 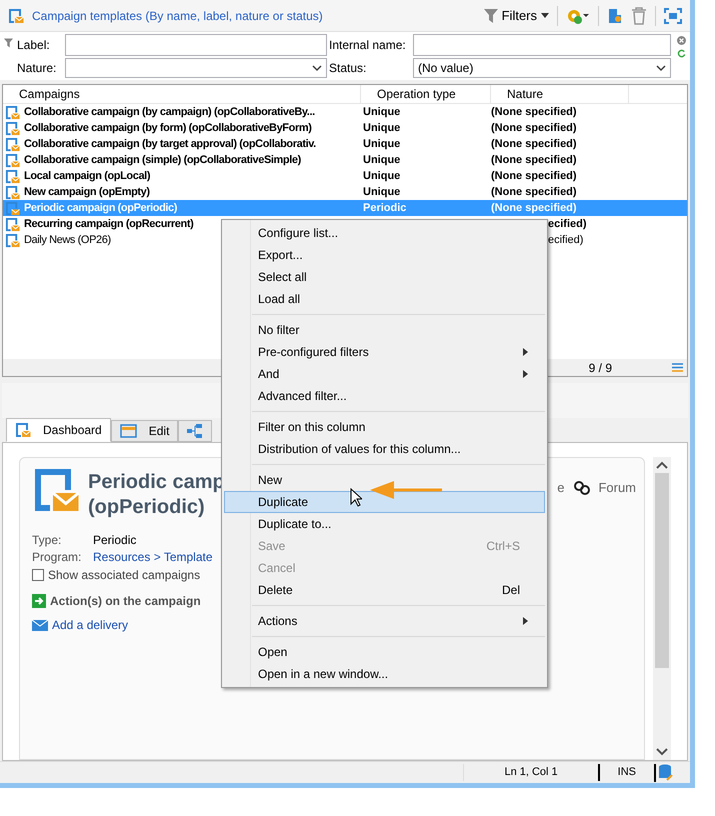 I want to click on table-cell-text: Recurring campaign (opRecurrent), so click(x=109, y=224).